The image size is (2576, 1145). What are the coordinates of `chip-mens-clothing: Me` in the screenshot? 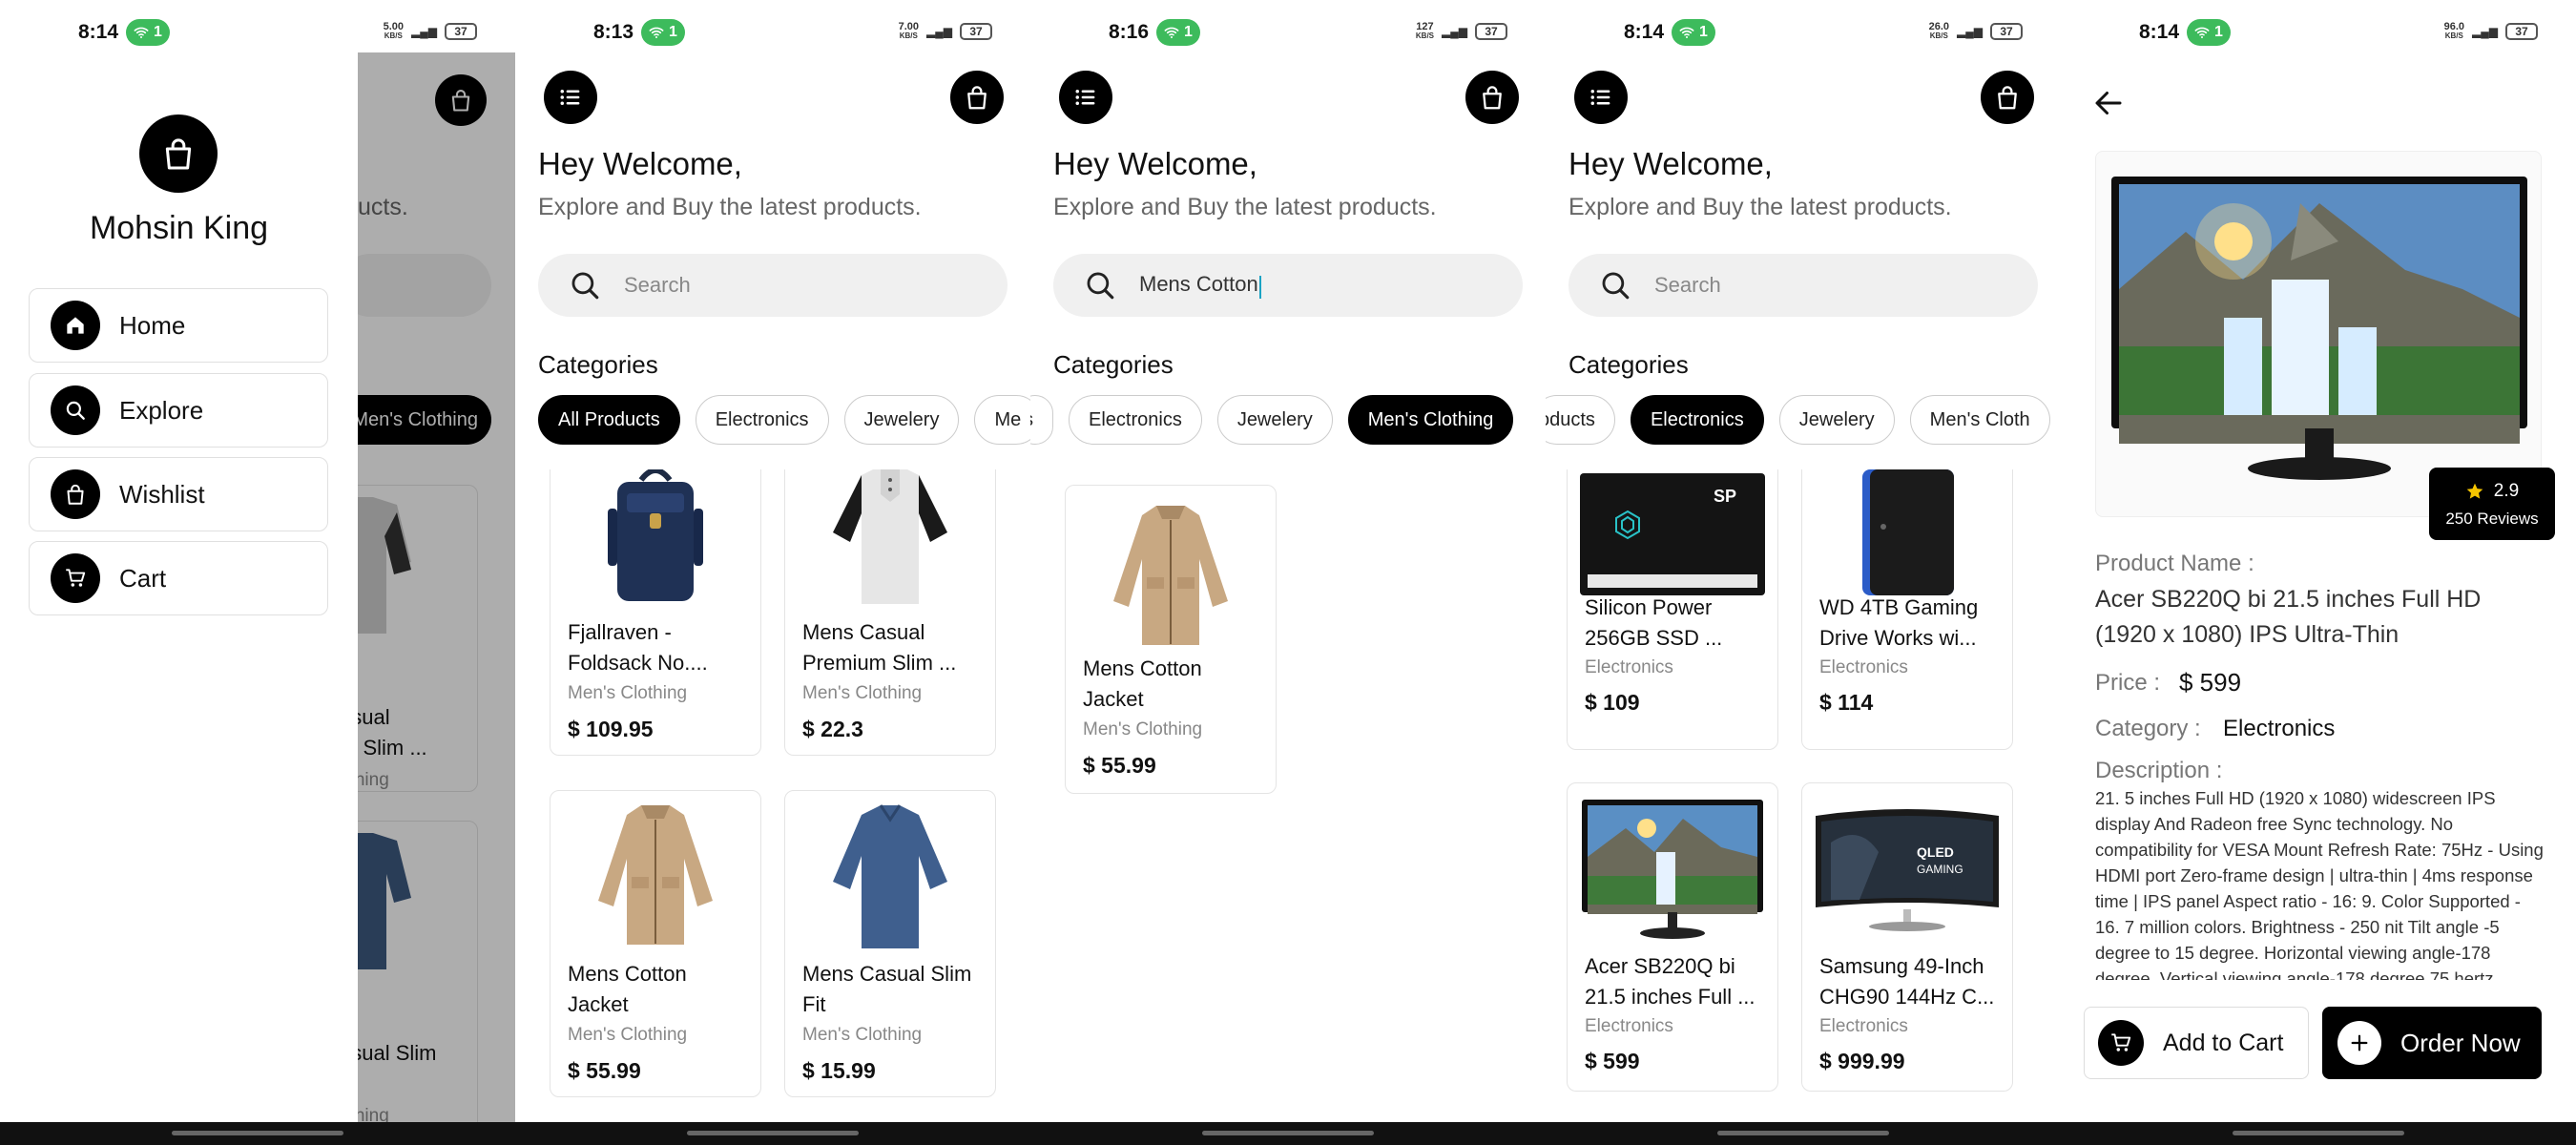 It's located at (1002, 420).